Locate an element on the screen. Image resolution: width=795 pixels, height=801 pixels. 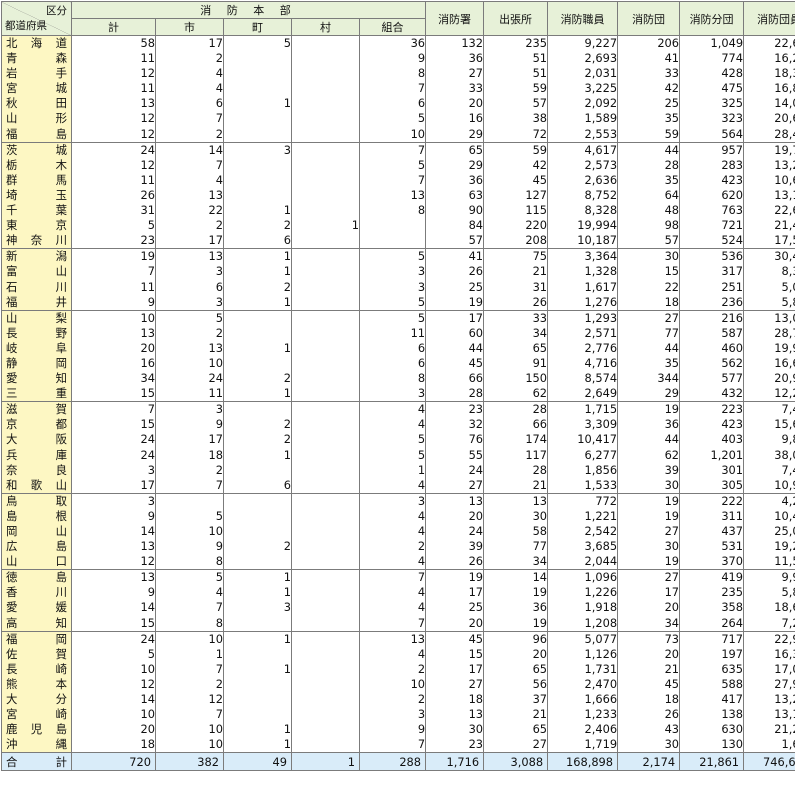
value-column: 7320214518264330 is located at coordinates (649, 692).